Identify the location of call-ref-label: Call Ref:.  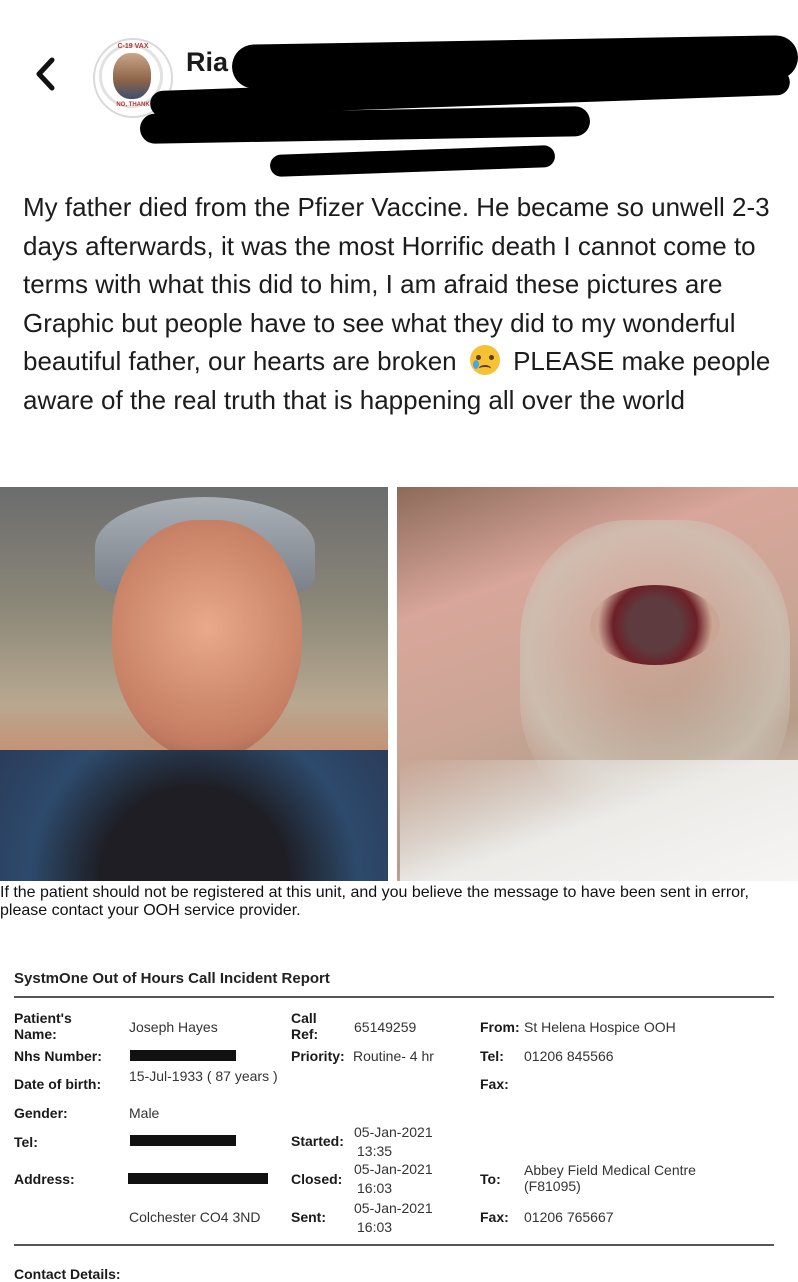
(305, 1026).